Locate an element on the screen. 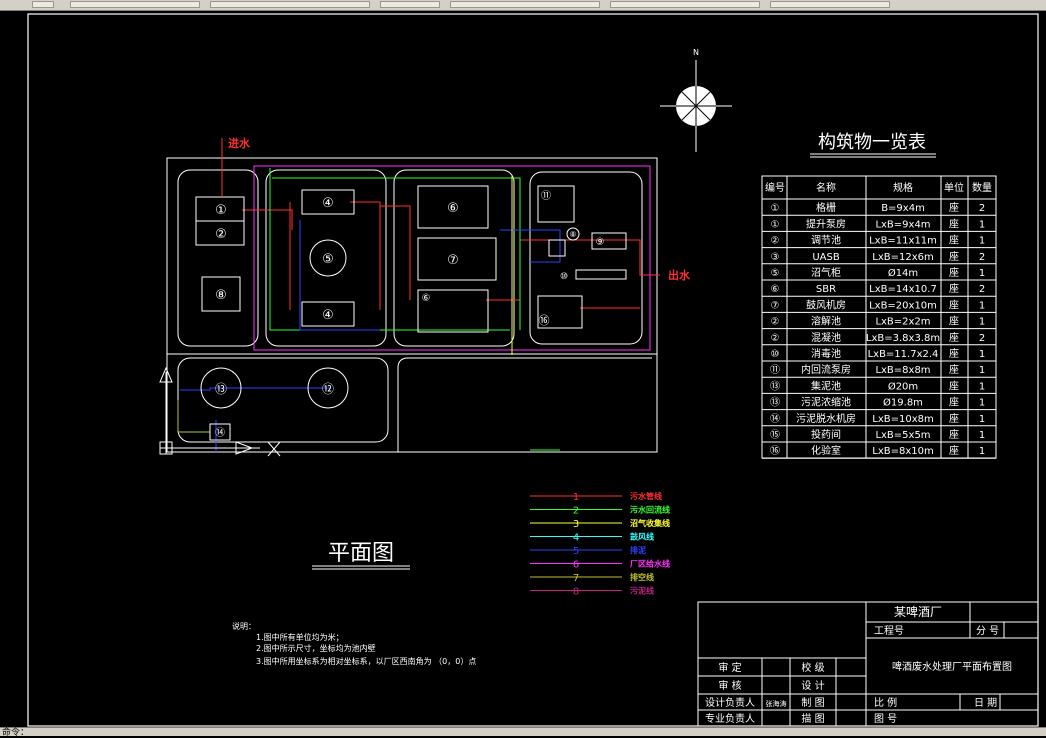 The height and width of the screenshot is (738, 1046). note-line: 2.图中所示尺寸，坐标均为池内壁 is located at coordinates (316, 648).